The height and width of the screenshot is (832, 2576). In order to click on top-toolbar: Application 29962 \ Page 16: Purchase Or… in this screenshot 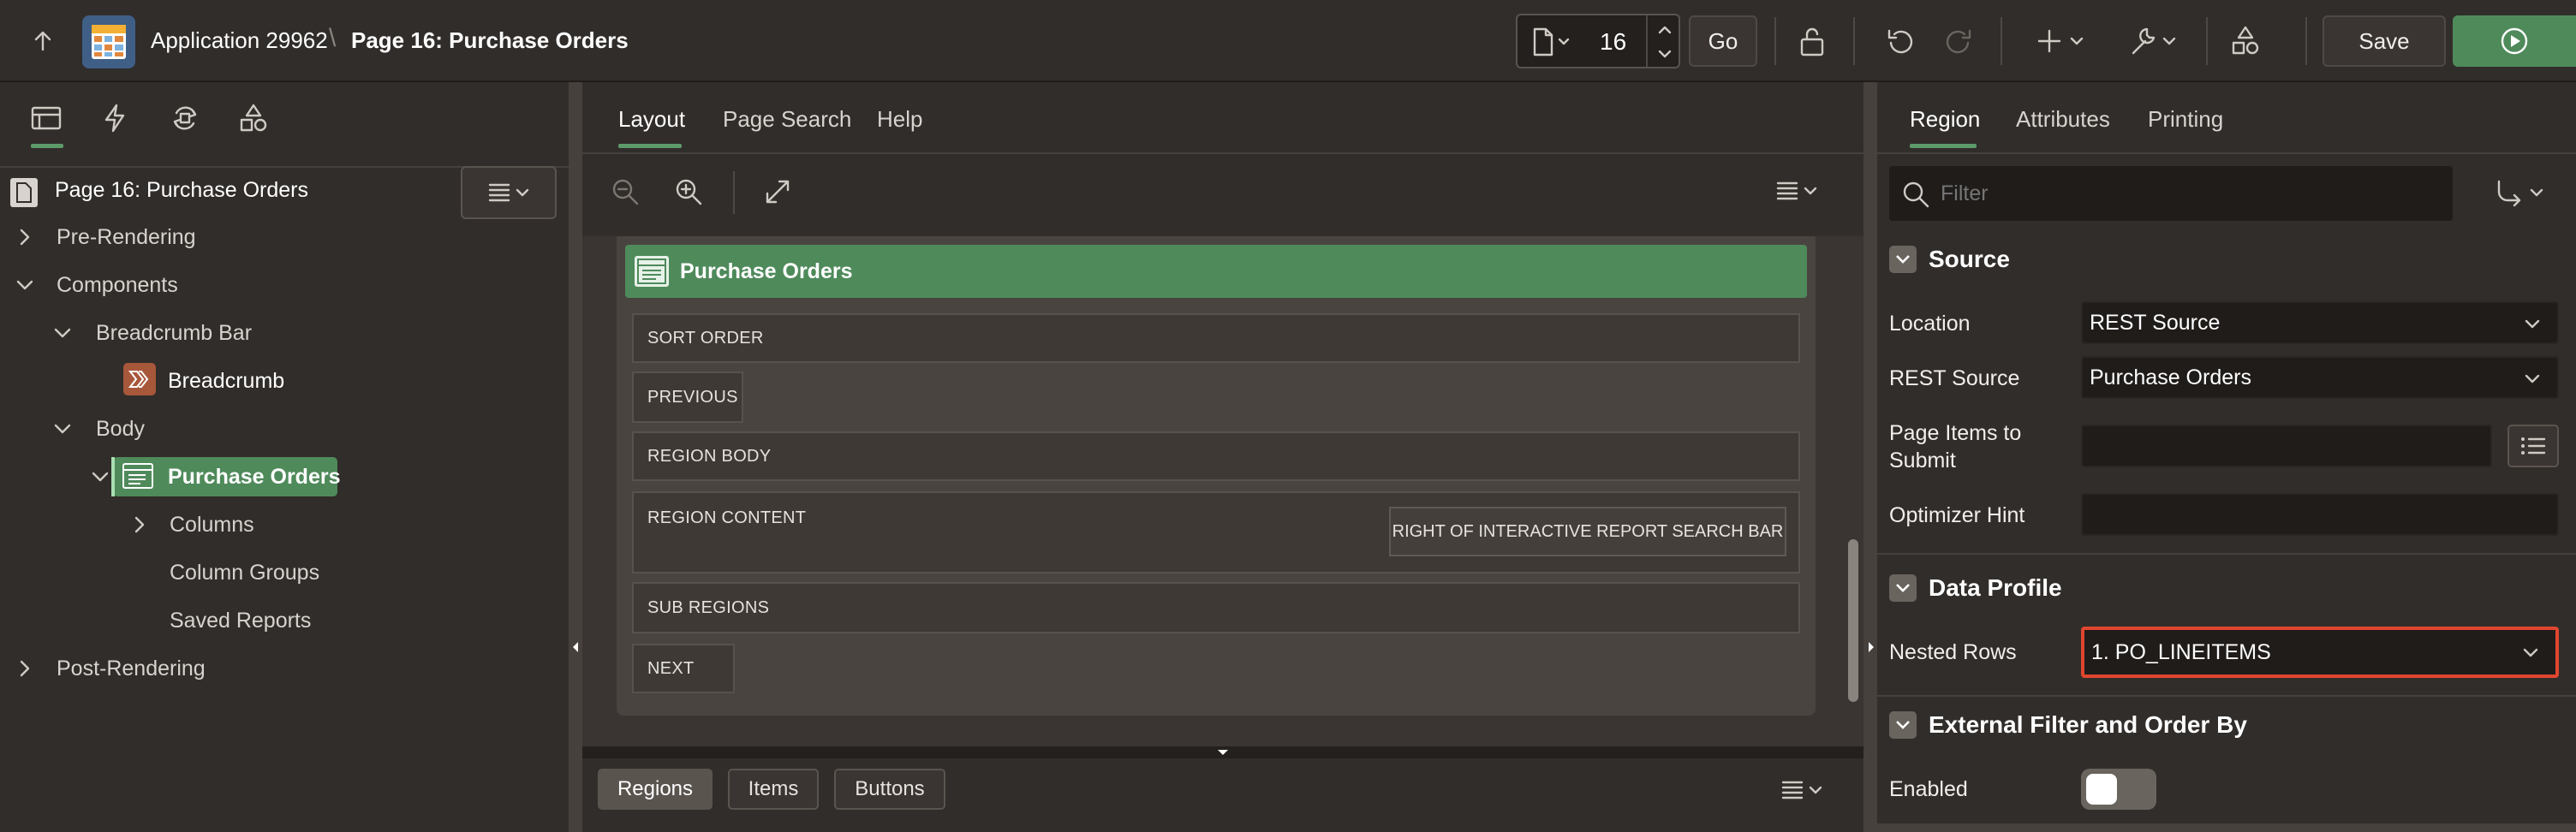, I will do `click(1288, 41)`.